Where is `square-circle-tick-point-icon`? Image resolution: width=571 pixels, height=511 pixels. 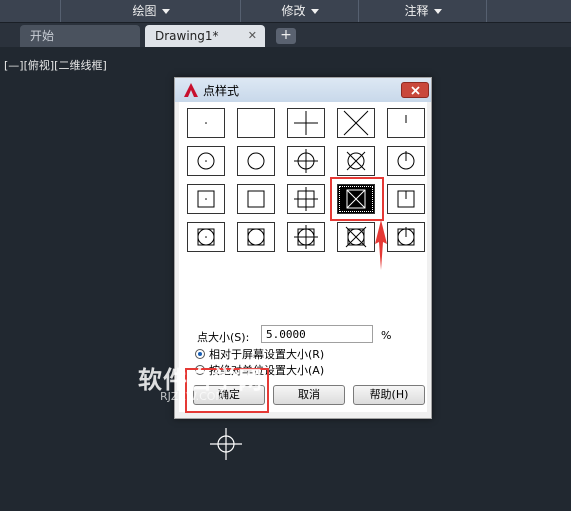
square-circle-tick-point-icon is located at coordinates (406, 236).